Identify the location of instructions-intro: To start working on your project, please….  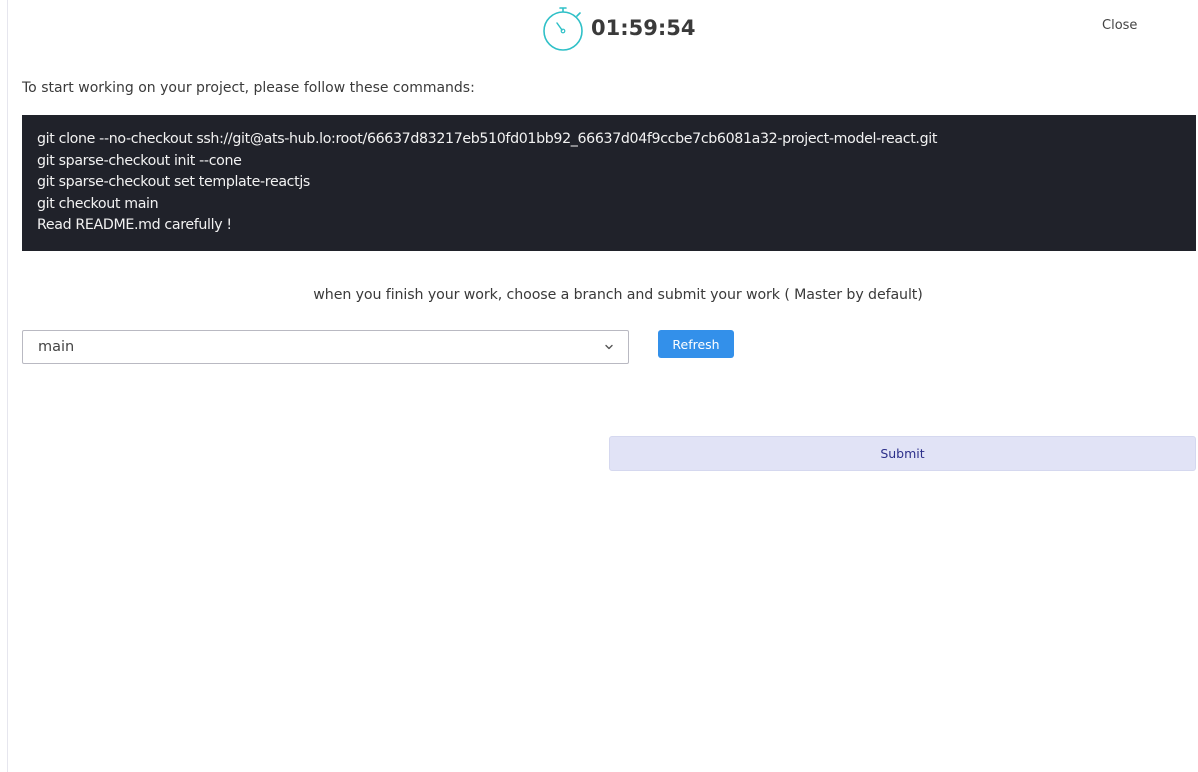
(248, 88).